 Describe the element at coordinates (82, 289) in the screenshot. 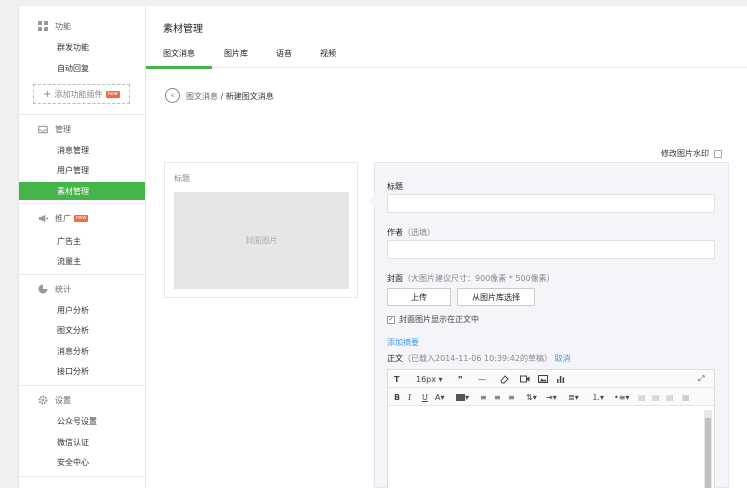

I see `sidebar-section-stats: 统计` at that location.